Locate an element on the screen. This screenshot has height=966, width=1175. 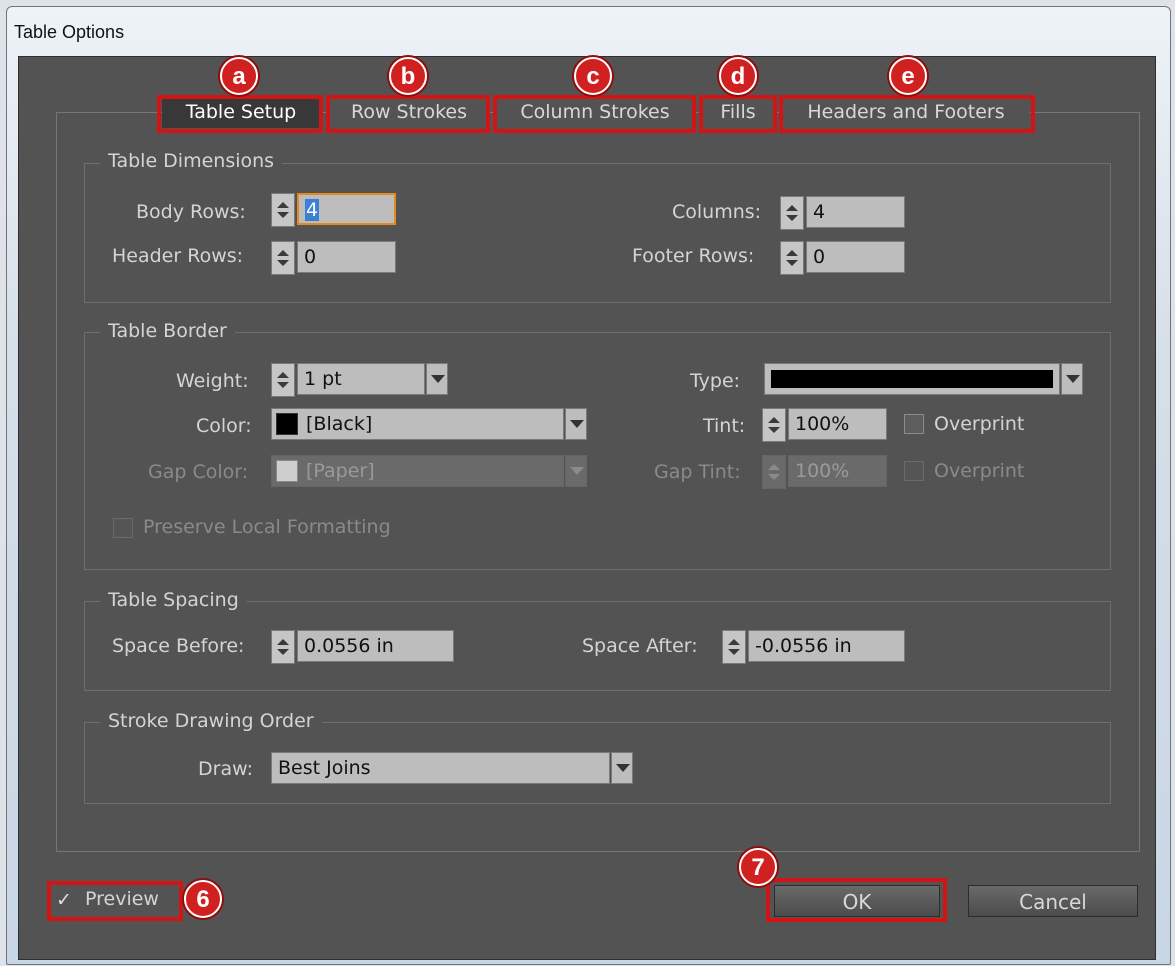
annotation-badge-6: 6 is located at coordinates (203, 899).